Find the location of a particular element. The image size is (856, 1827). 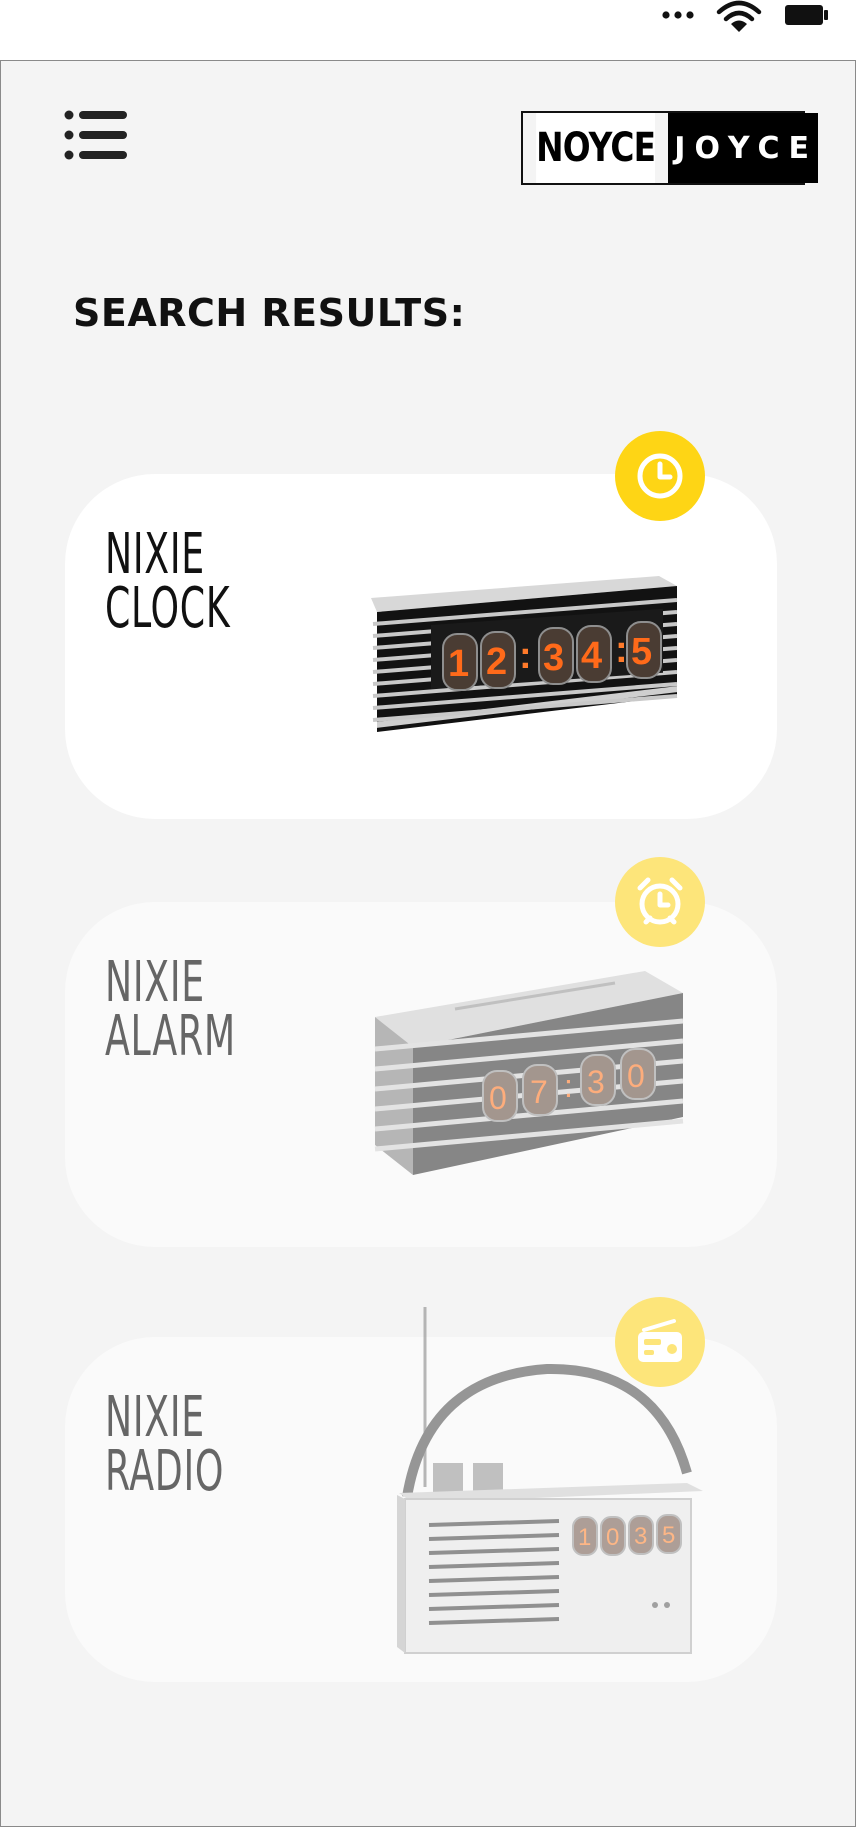

brand-logo-left: NOYCE is located at coordinates (596, 148).